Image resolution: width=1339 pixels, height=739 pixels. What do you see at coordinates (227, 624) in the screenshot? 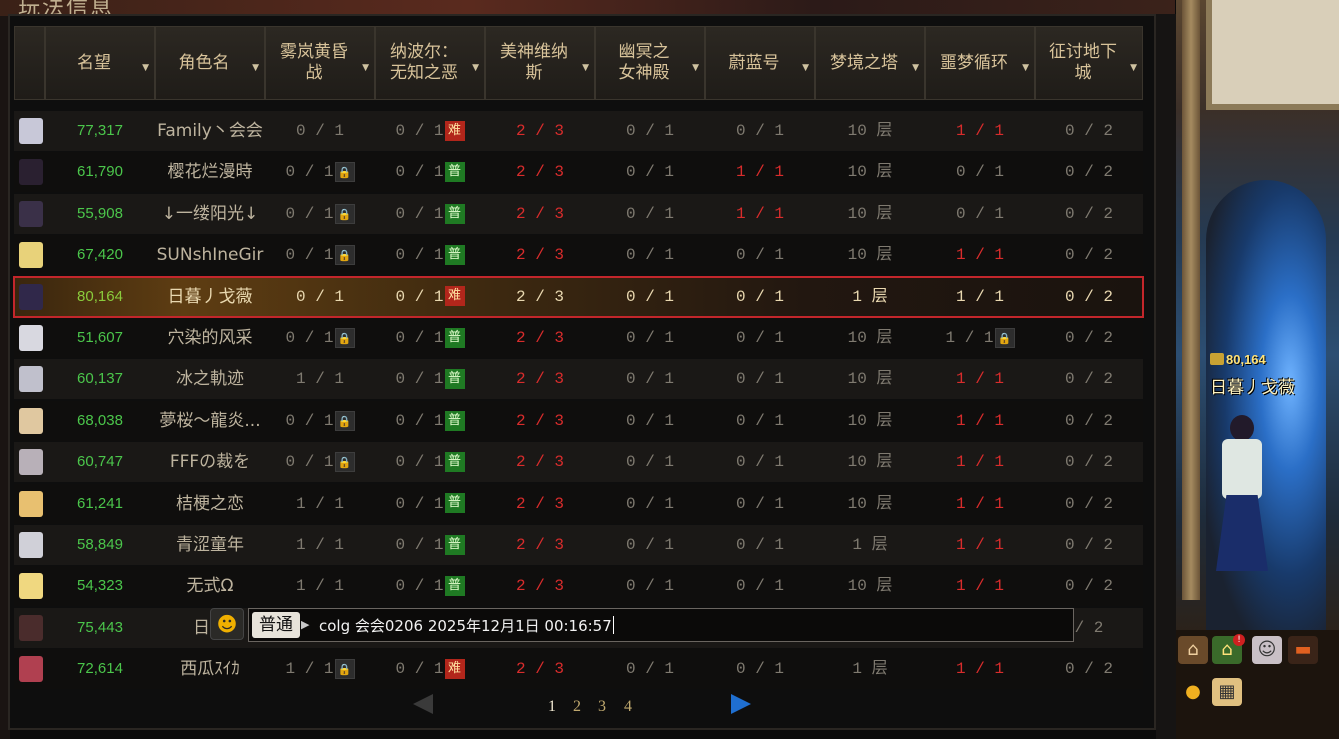
I see `emote-icon: ☻` at bounding box center [227, 624].